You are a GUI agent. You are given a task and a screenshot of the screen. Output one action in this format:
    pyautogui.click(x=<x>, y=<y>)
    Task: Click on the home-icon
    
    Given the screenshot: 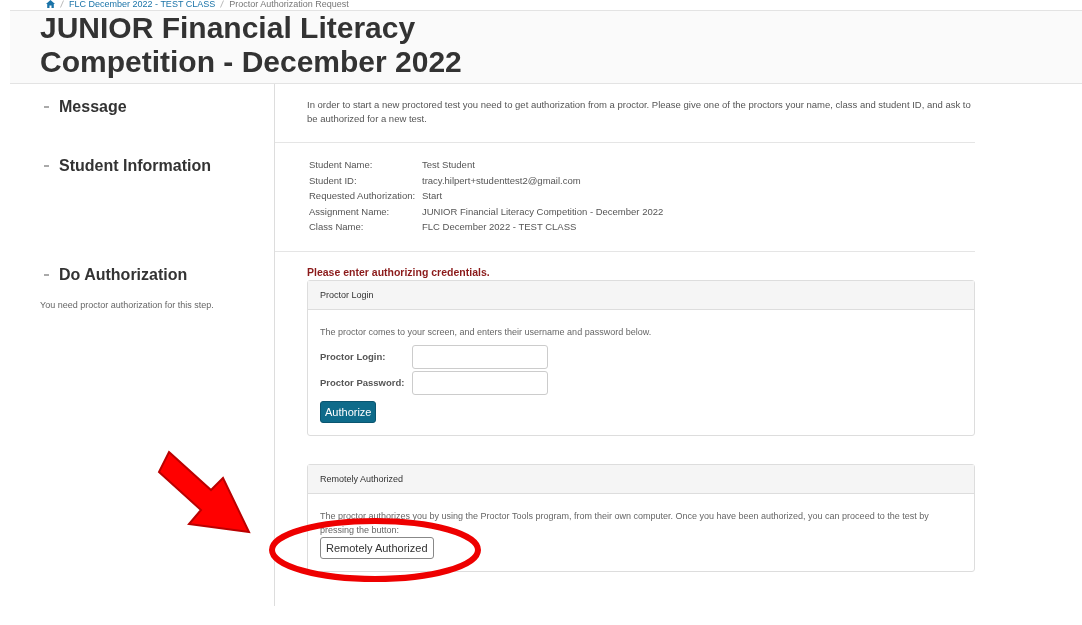 What is the action you would take?
    pyautogui.click(x=50, y=4)
    